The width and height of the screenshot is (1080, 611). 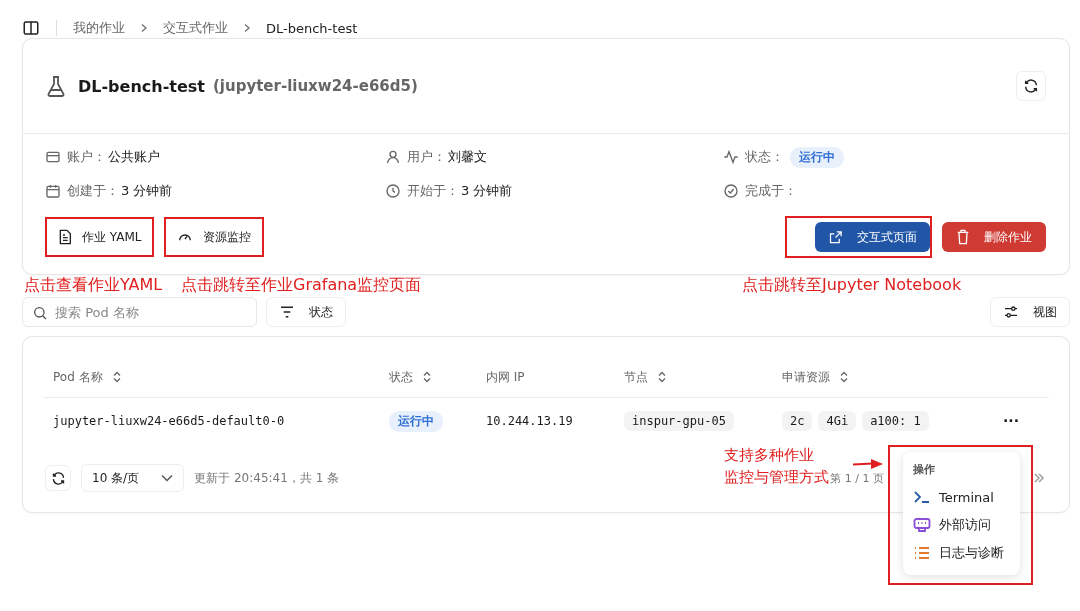 What do you see at coordinates (922, 553) in the screenshot?
I see `list-icon` at bounding box center [922, 553].